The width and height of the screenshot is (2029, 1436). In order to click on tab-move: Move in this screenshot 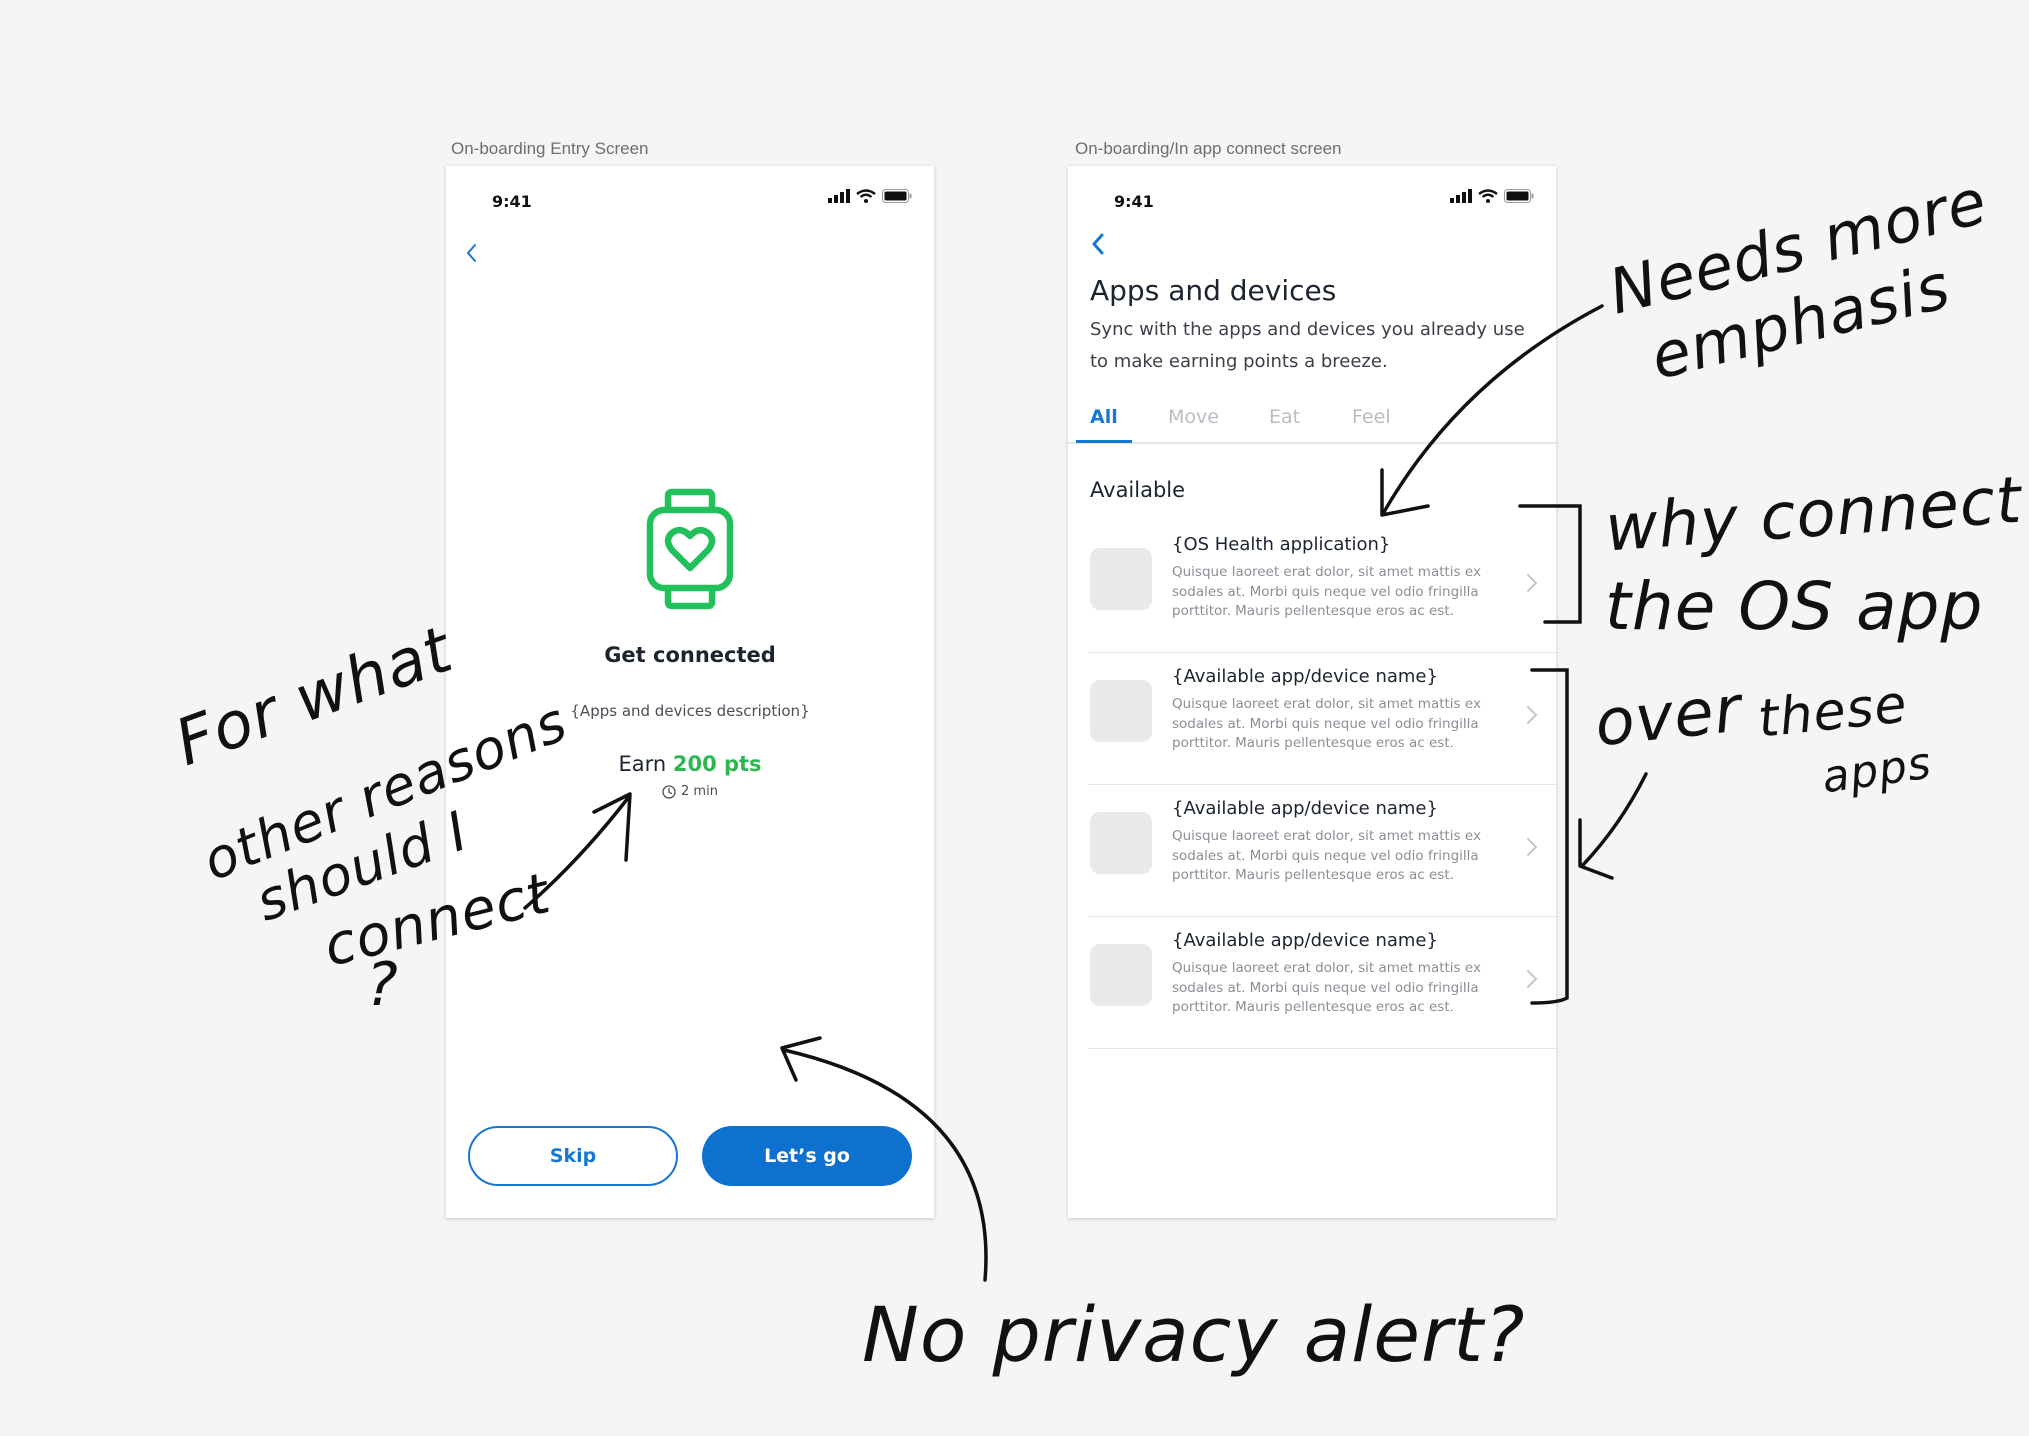, I will do `click(1193, 417)`.